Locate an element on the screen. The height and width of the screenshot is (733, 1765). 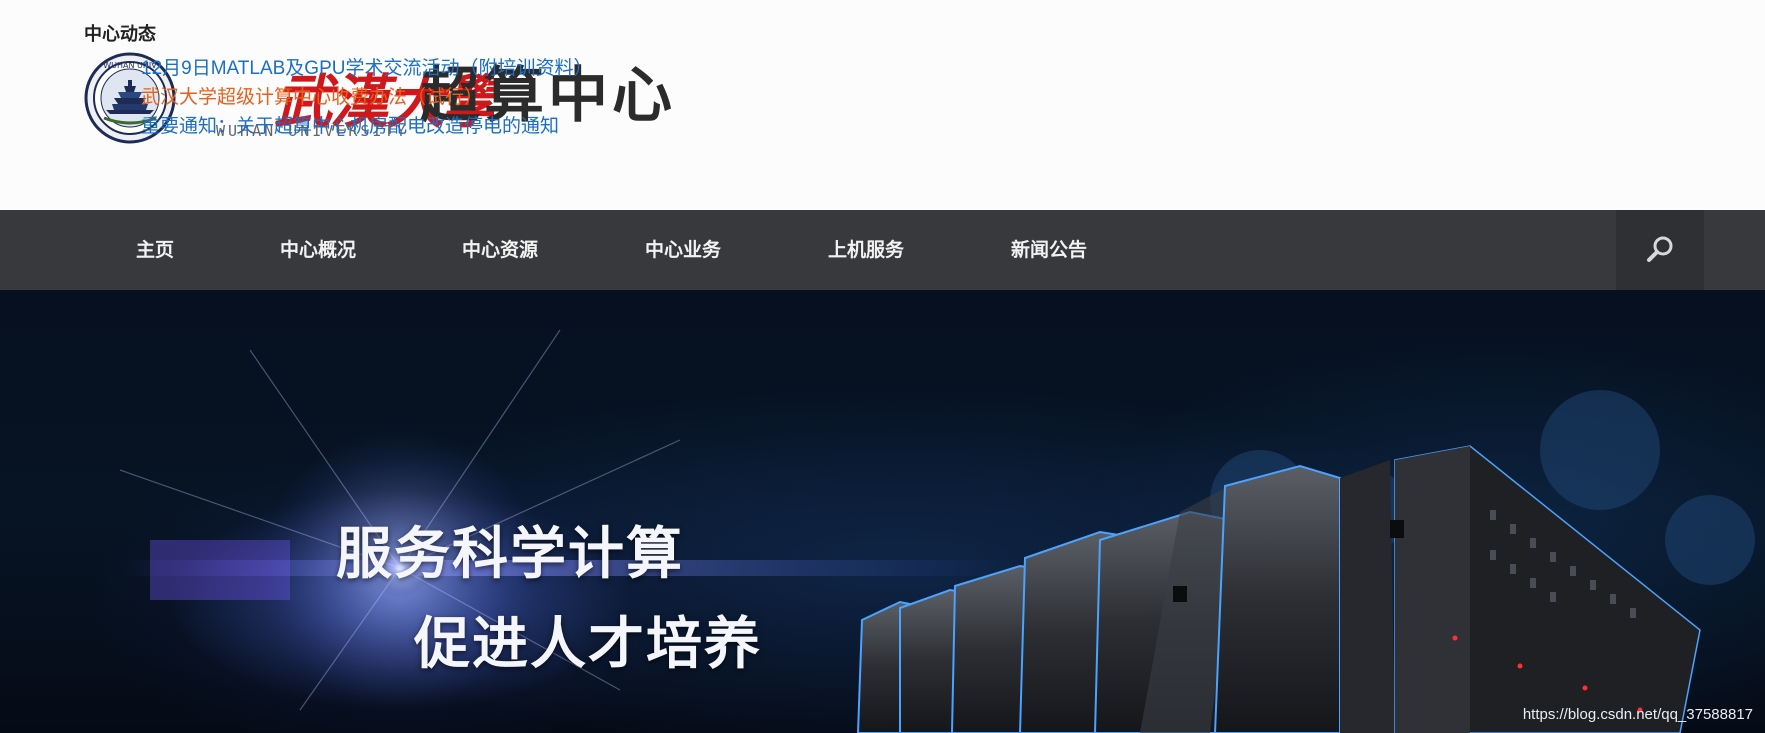
nav-item-news: 新闻公告 is located at coordinates (1049, 250).